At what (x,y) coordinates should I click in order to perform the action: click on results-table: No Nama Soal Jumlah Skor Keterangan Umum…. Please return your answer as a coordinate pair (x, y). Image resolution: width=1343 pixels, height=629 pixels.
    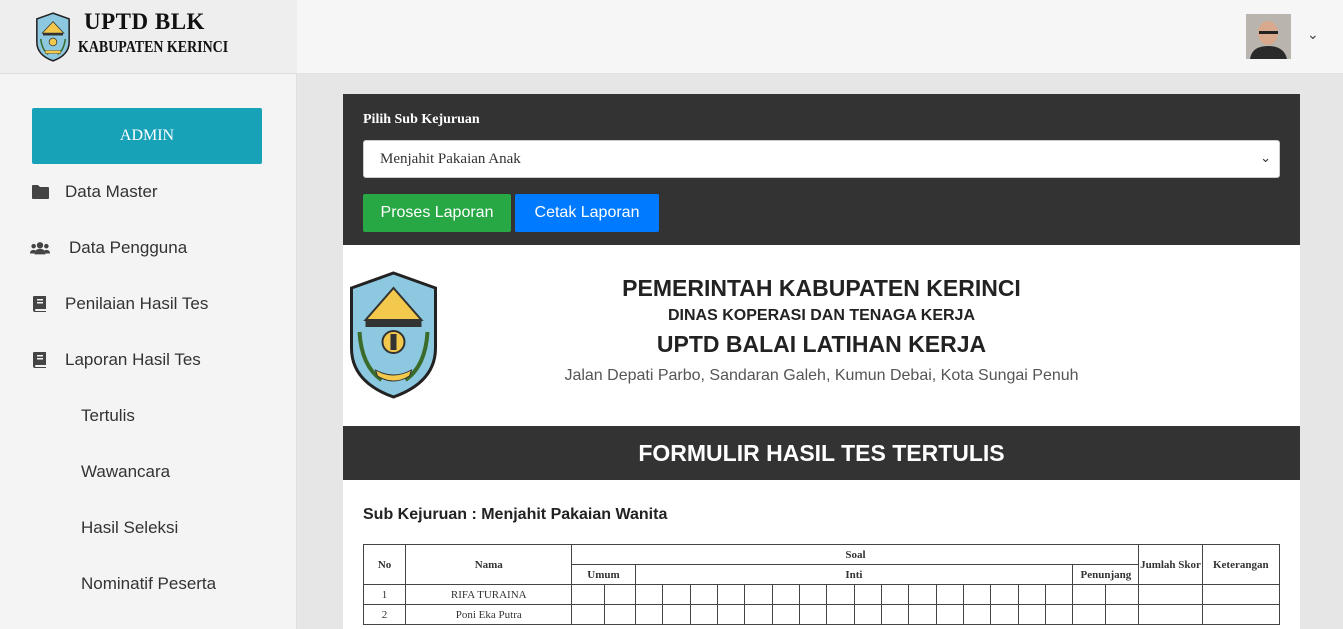
    Looking at the image, I should click on (821, 584).